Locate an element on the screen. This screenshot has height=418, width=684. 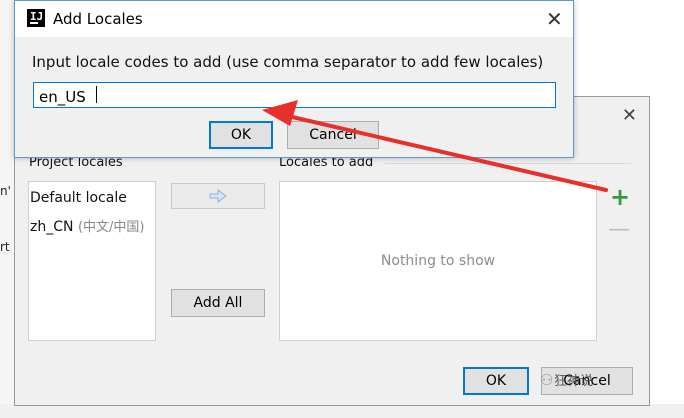
annotation-arrow is located at coordinates (435, 146).